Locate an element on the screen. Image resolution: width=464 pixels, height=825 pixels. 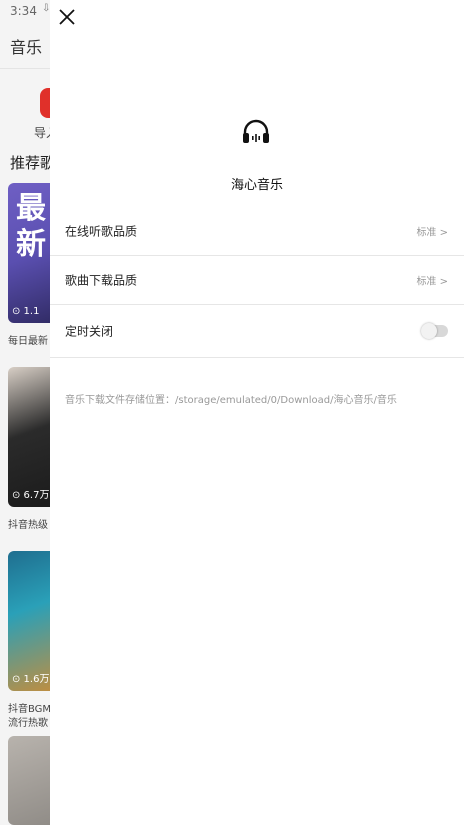
play-count: ⊙ 1.6万 is located at coordinates (31, 679).